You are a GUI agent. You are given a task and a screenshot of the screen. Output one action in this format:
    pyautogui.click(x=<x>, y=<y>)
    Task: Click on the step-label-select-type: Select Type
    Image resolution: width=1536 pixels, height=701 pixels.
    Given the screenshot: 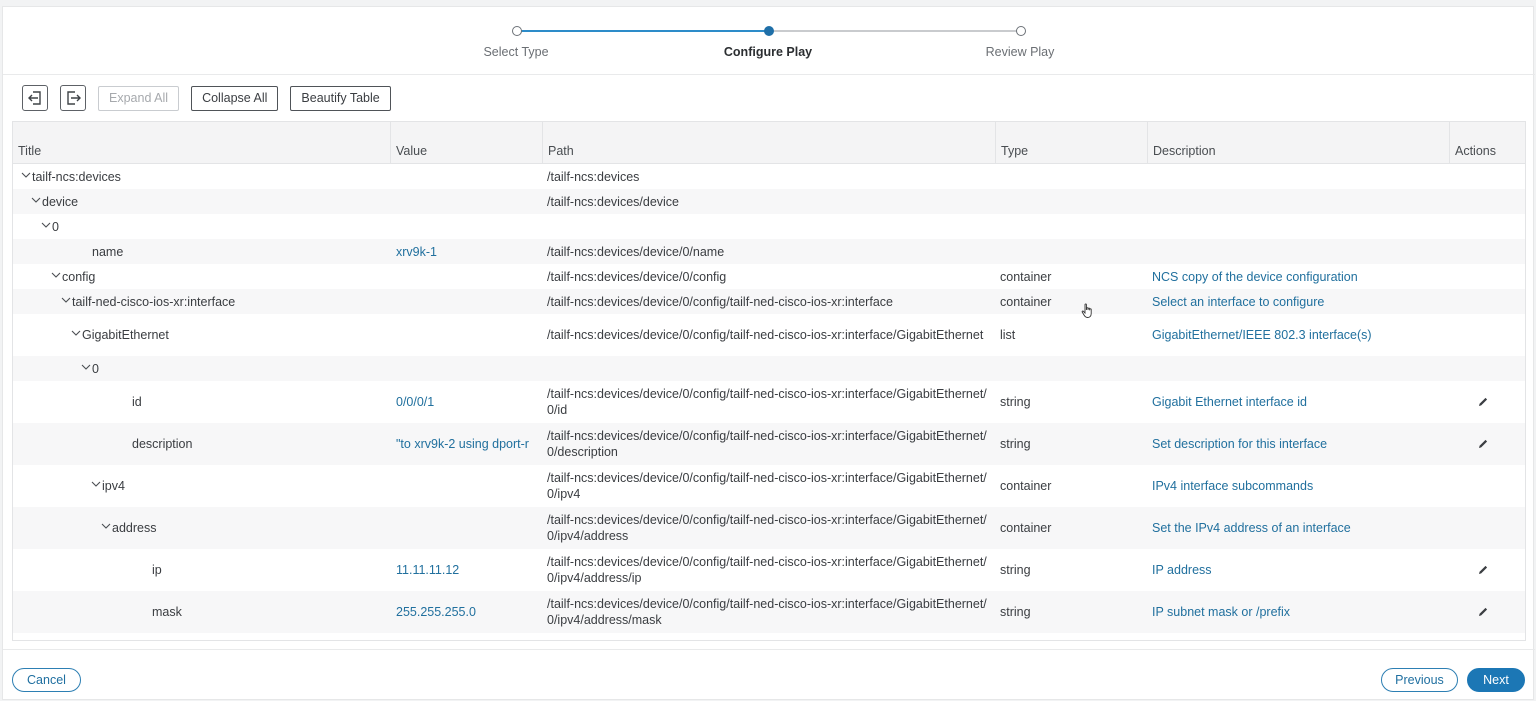 What is the action you would take?
    pyautogui.click(x=516, y=52)
    